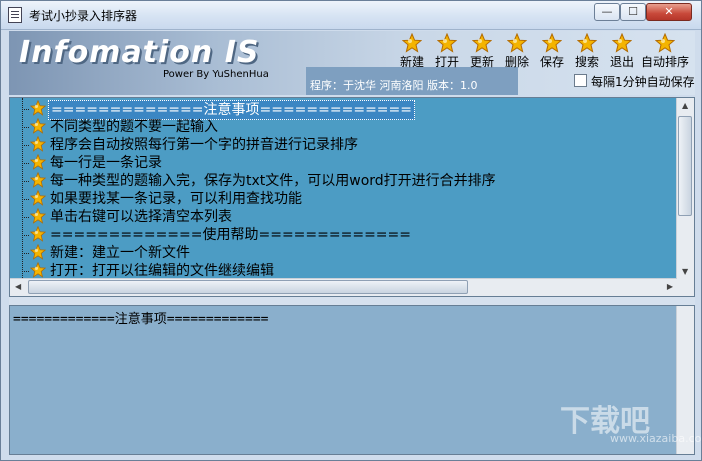  I want to click on app-logo: Infomation IS, so click(139, 52).